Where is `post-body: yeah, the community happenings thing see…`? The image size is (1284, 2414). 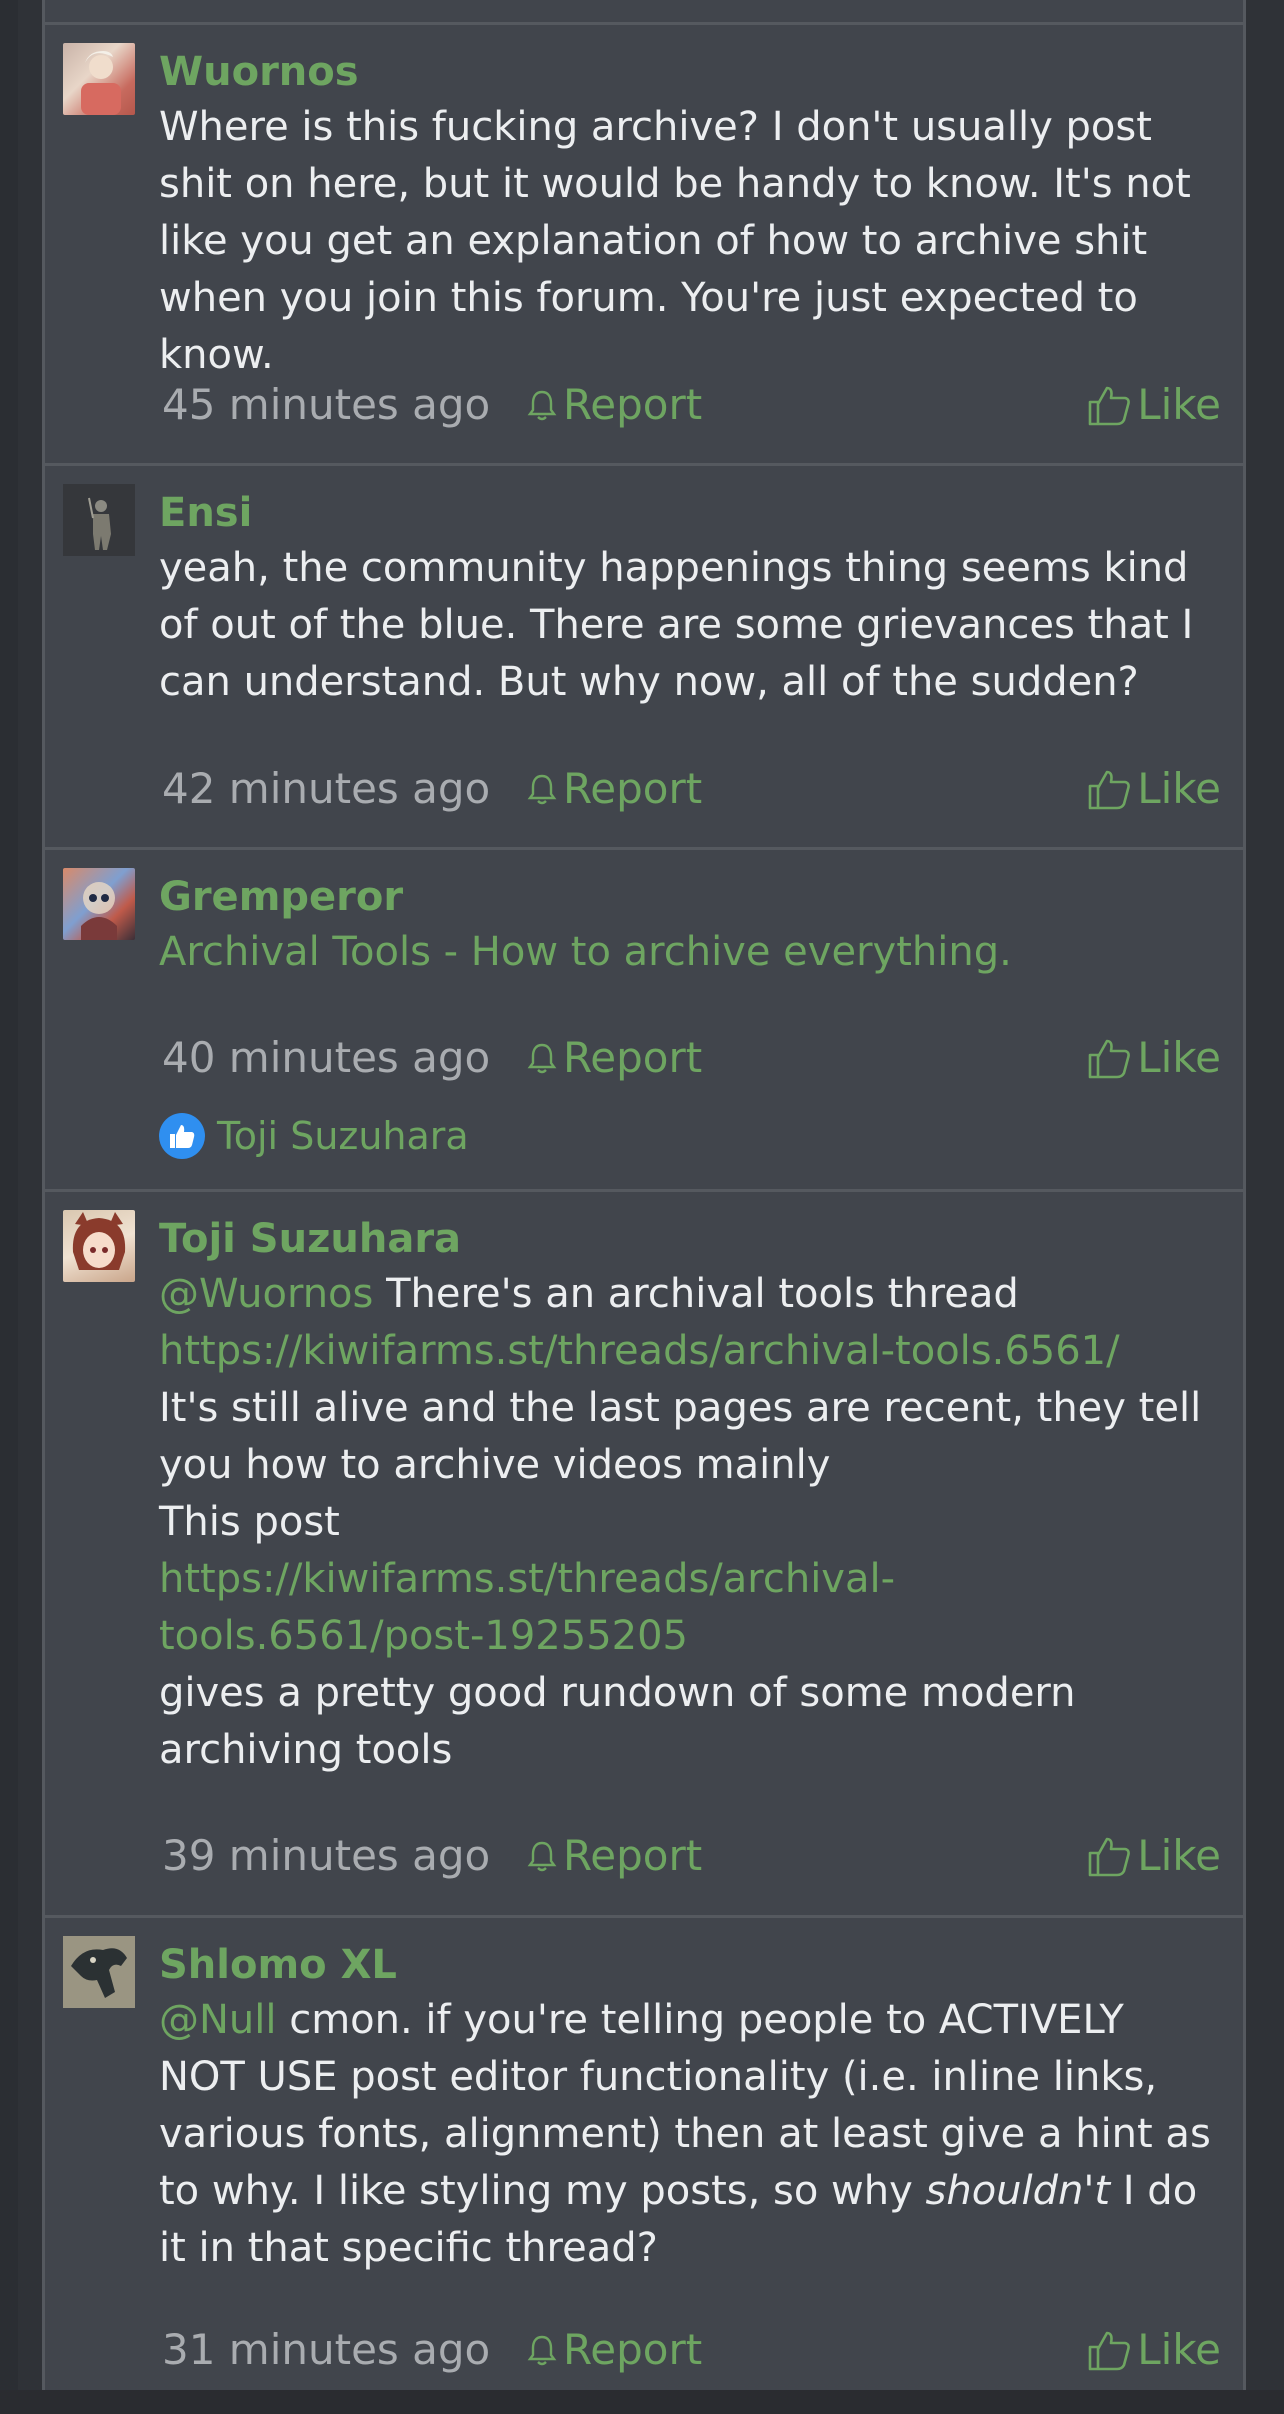 post-body: yeah, the community happenings thing see… is located at coordinates (676, 625).